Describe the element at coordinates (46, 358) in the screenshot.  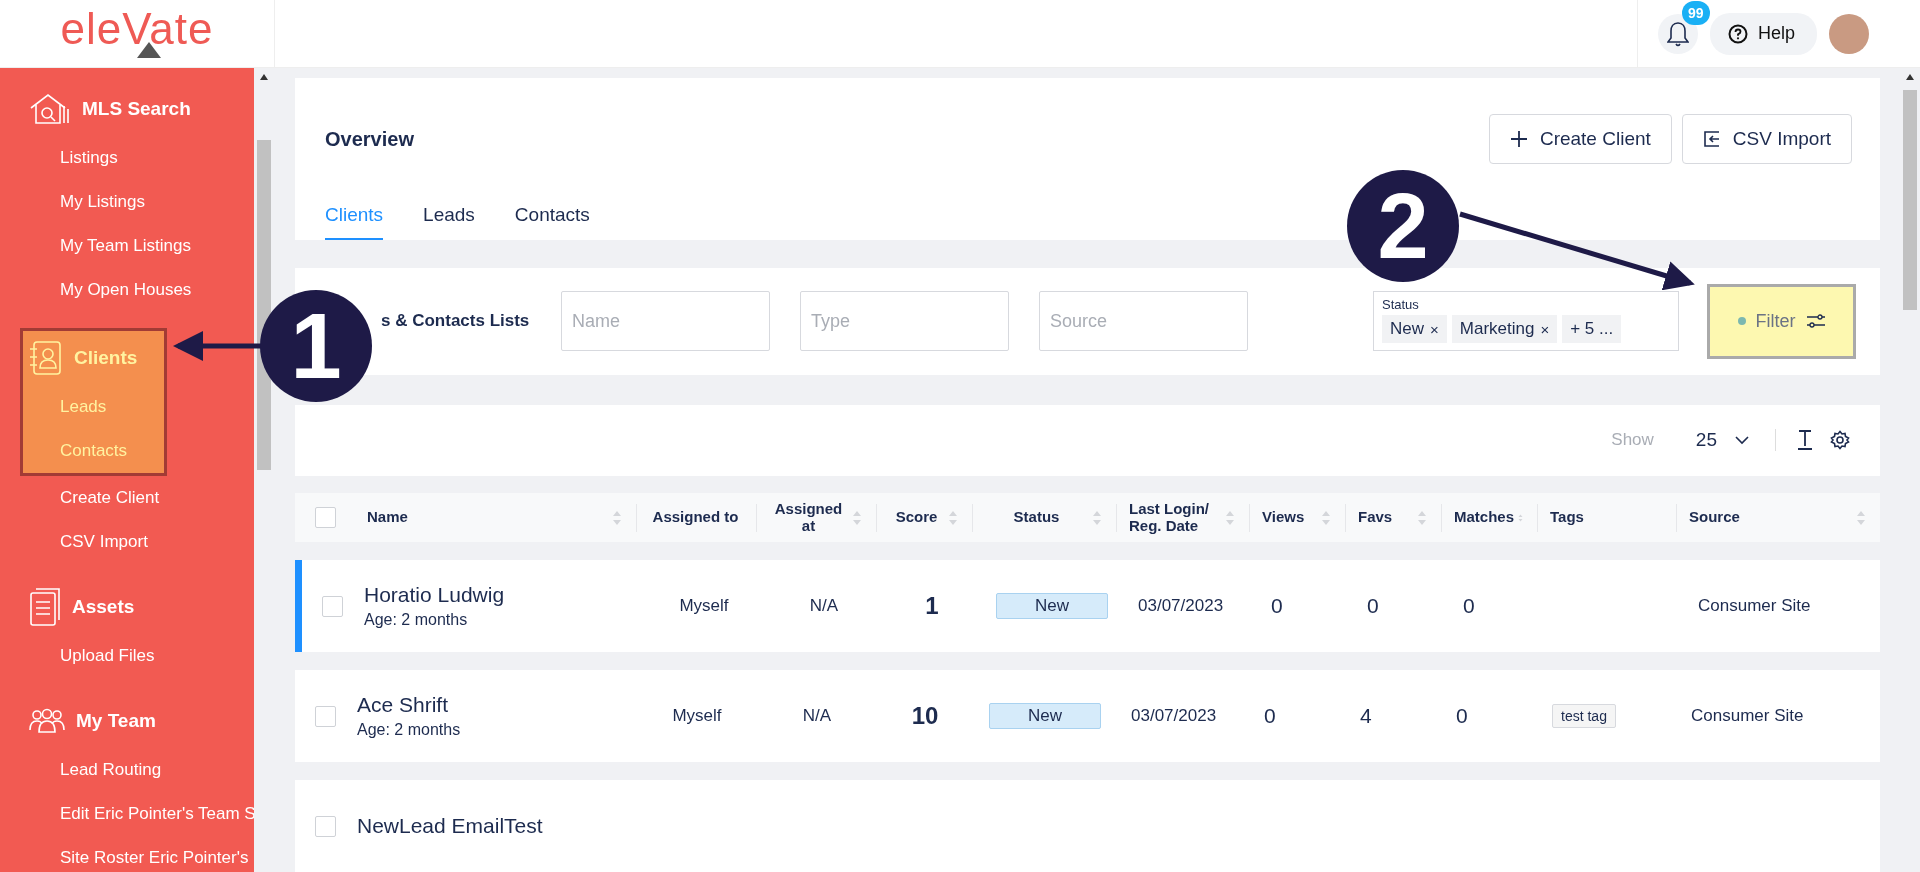
I see `contact-card-icon` at that location.